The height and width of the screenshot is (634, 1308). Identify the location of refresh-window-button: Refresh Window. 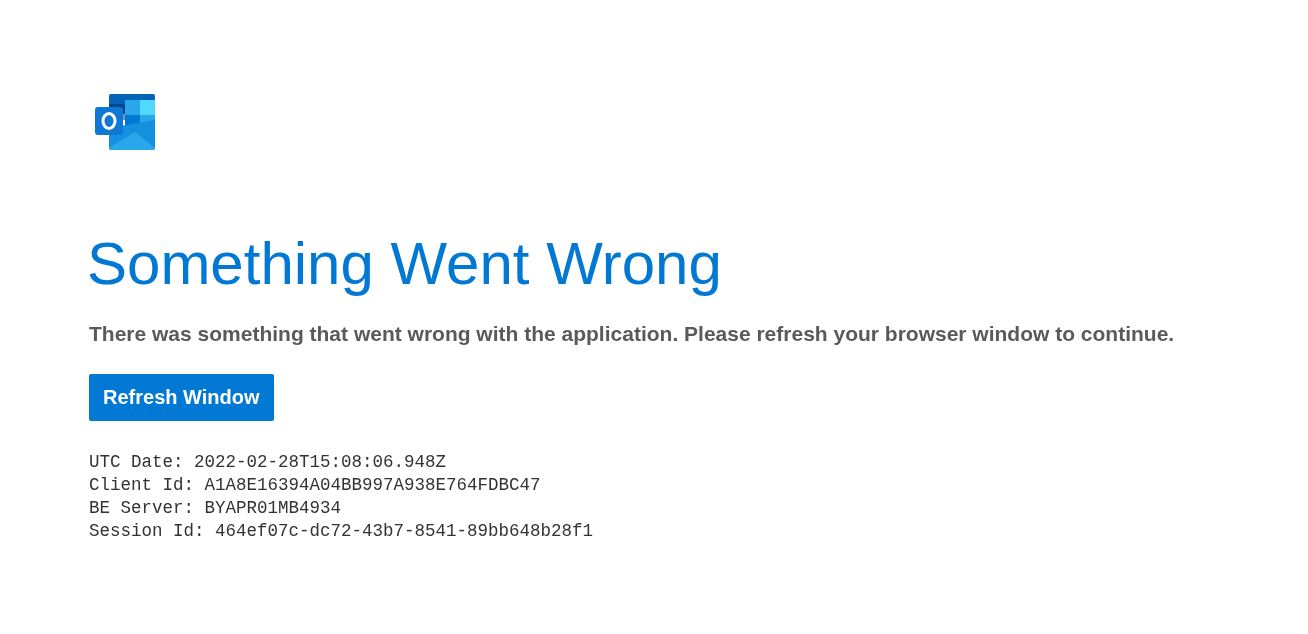
(181, 397).